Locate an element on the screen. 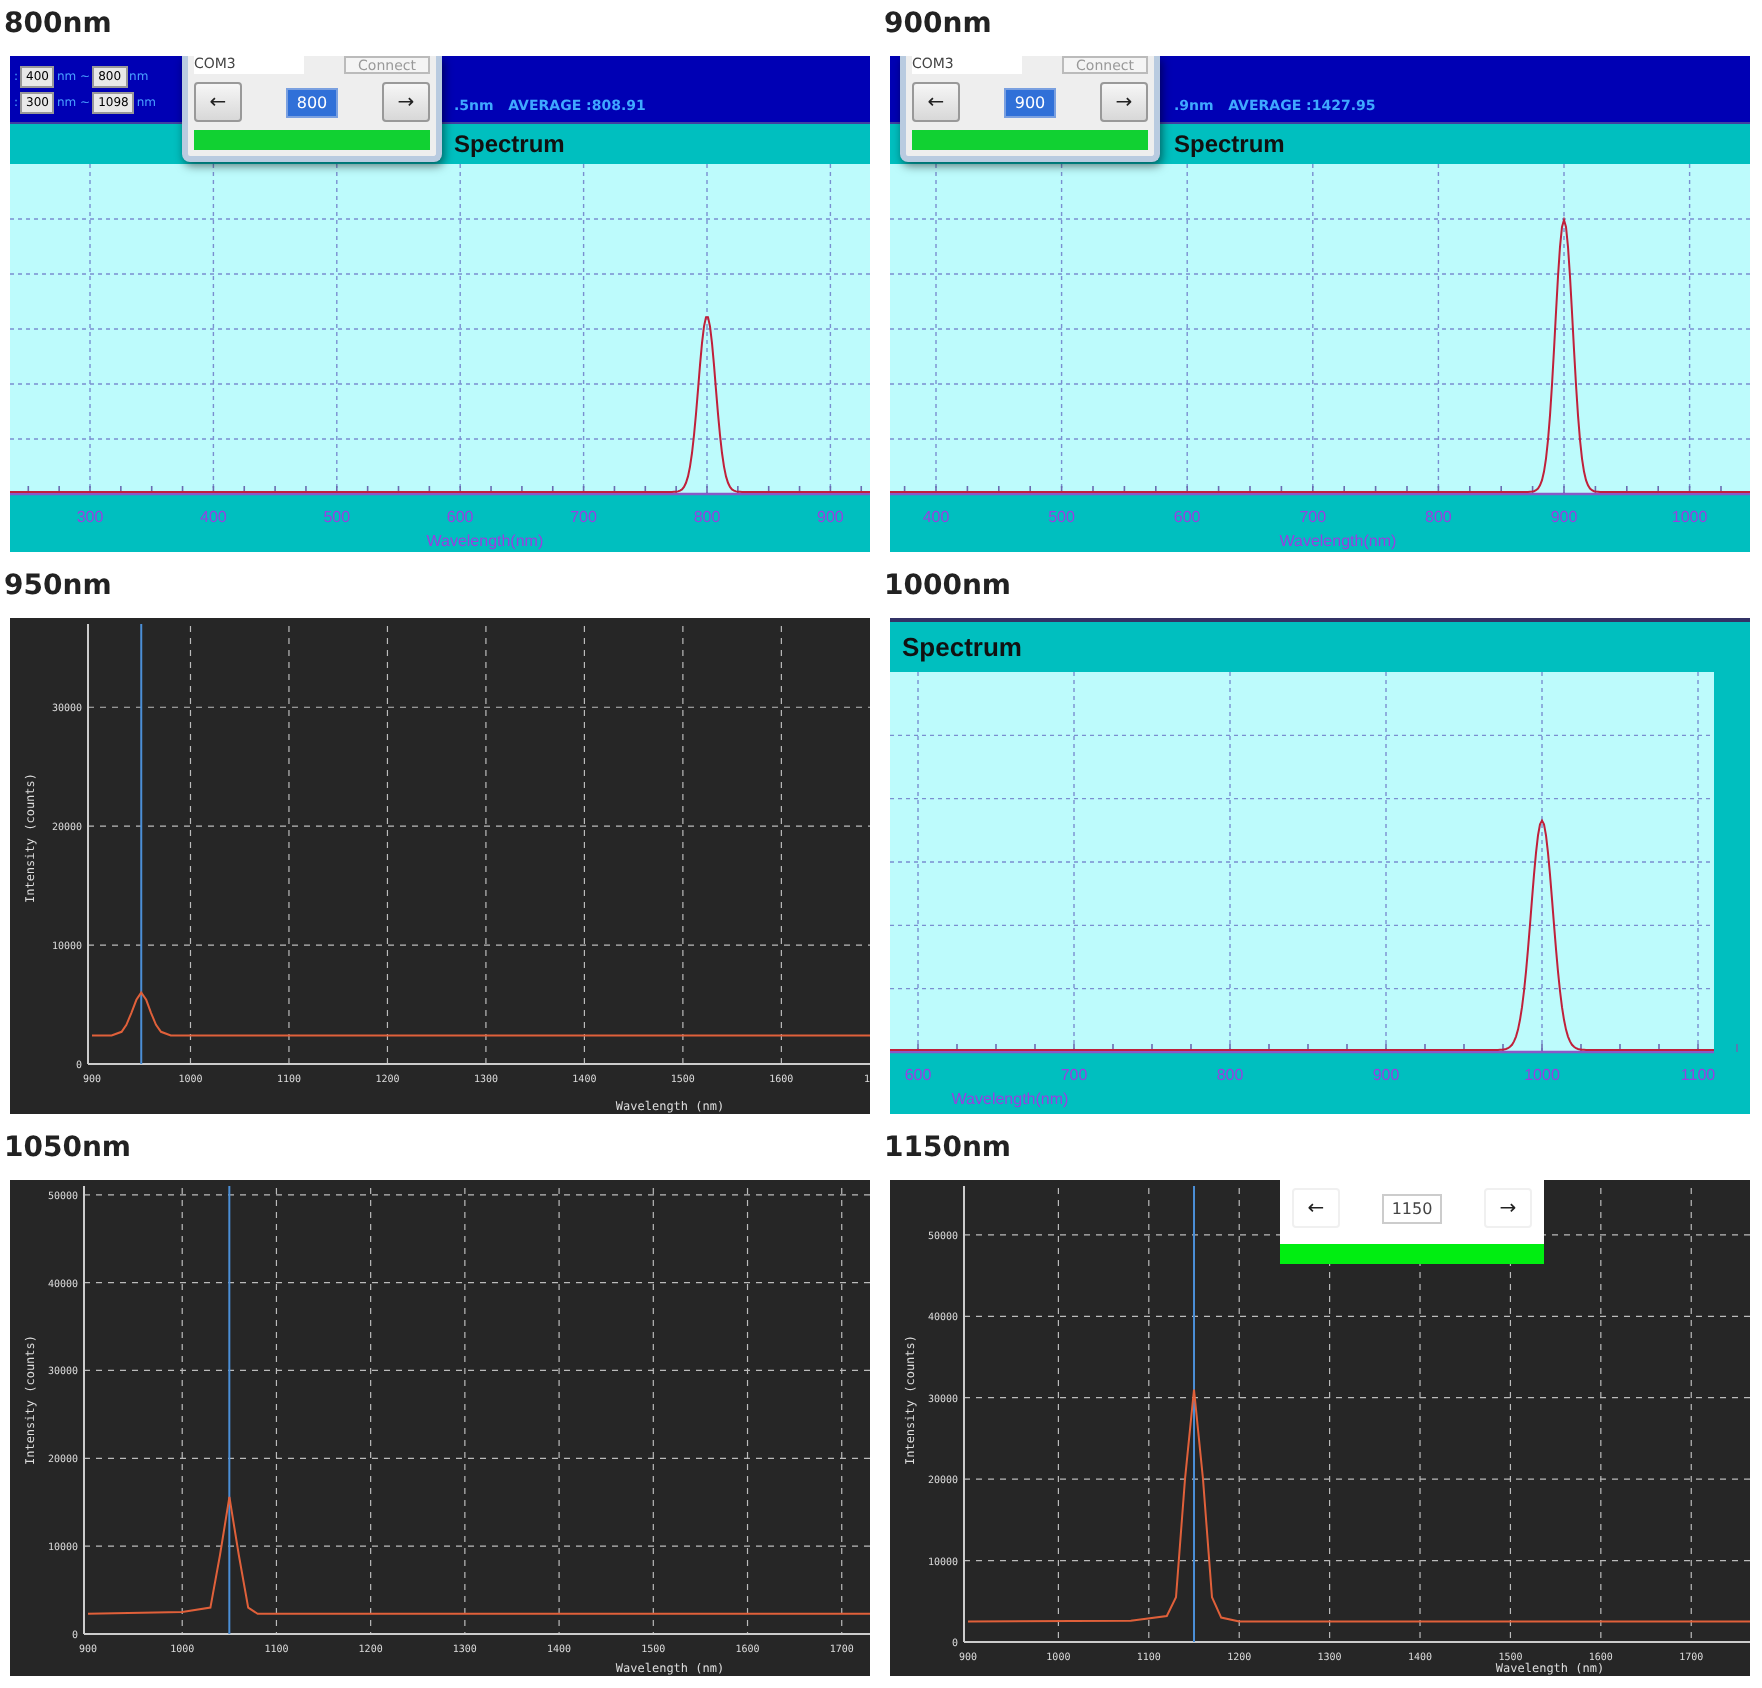 The width and height of the screenshot is (1762, 1688). panel-caption: 900nm is located at coordinates (939, 25).